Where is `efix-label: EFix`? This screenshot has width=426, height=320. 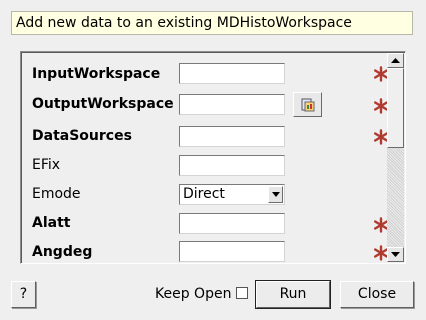
efix-label: EFix is located at coordinates (46, 165).